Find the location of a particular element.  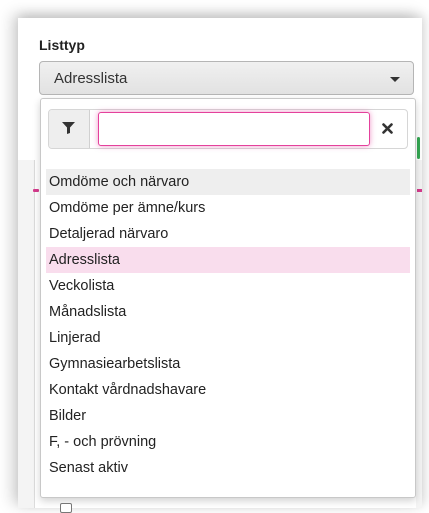

background-panel-edge-right is located at coordinates (419, 334).